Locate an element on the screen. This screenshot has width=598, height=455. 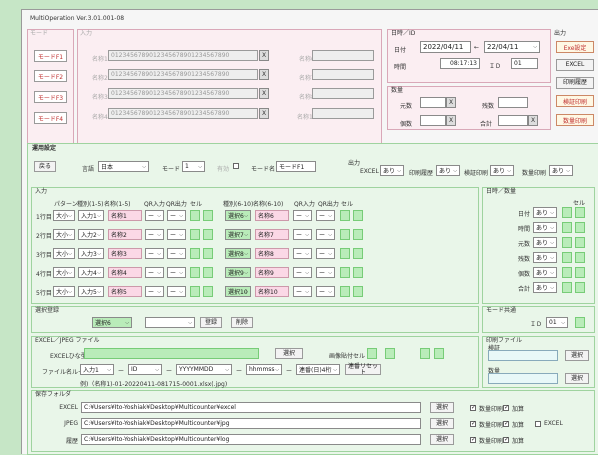
config-type-select: 入力1 ⌵ is located at coordinates (91, 215).